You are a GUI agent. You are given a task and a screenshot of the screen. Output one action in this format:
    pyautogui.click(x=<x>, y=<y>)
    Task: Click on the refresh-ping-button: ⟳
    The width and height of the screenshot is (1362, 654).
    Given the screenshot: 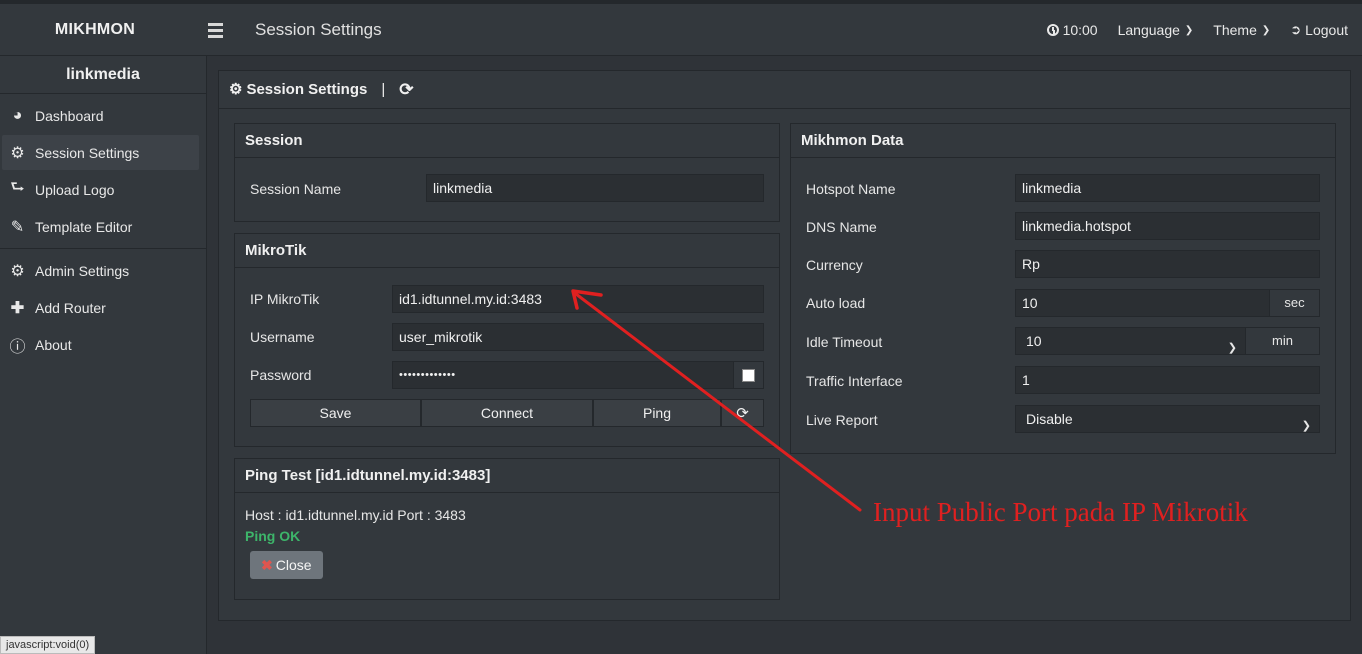 What is the action you would take?
    pyautogui.click(x=742, y=413)
    